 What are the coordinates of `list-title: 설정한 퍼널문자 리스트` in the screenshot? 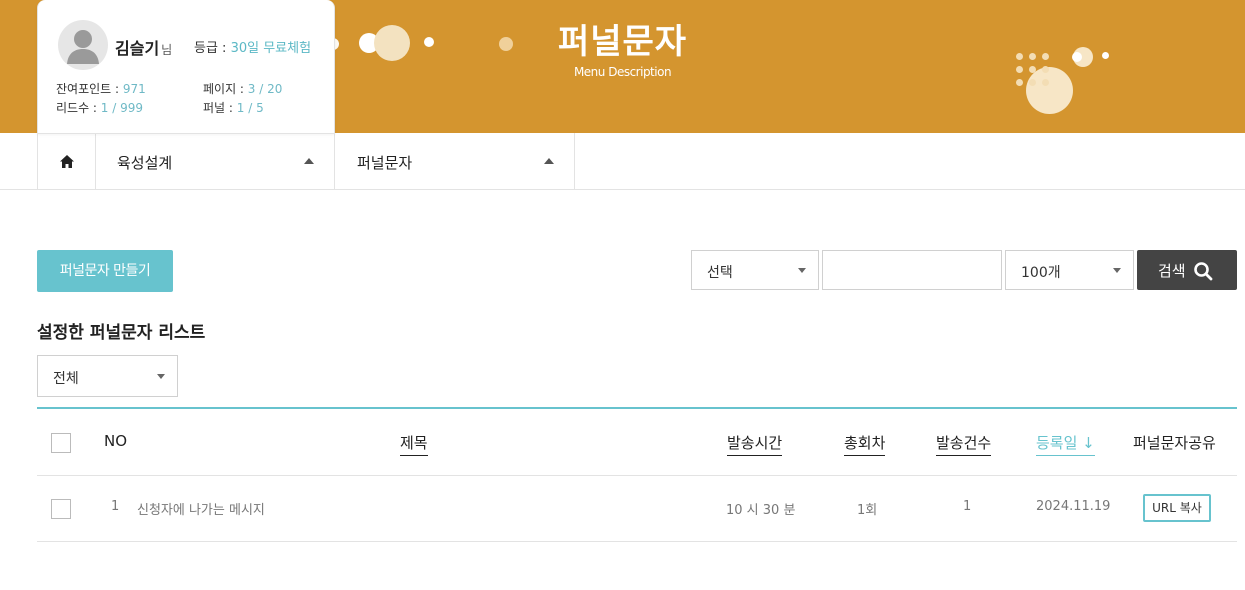 It's located at (121, 333).